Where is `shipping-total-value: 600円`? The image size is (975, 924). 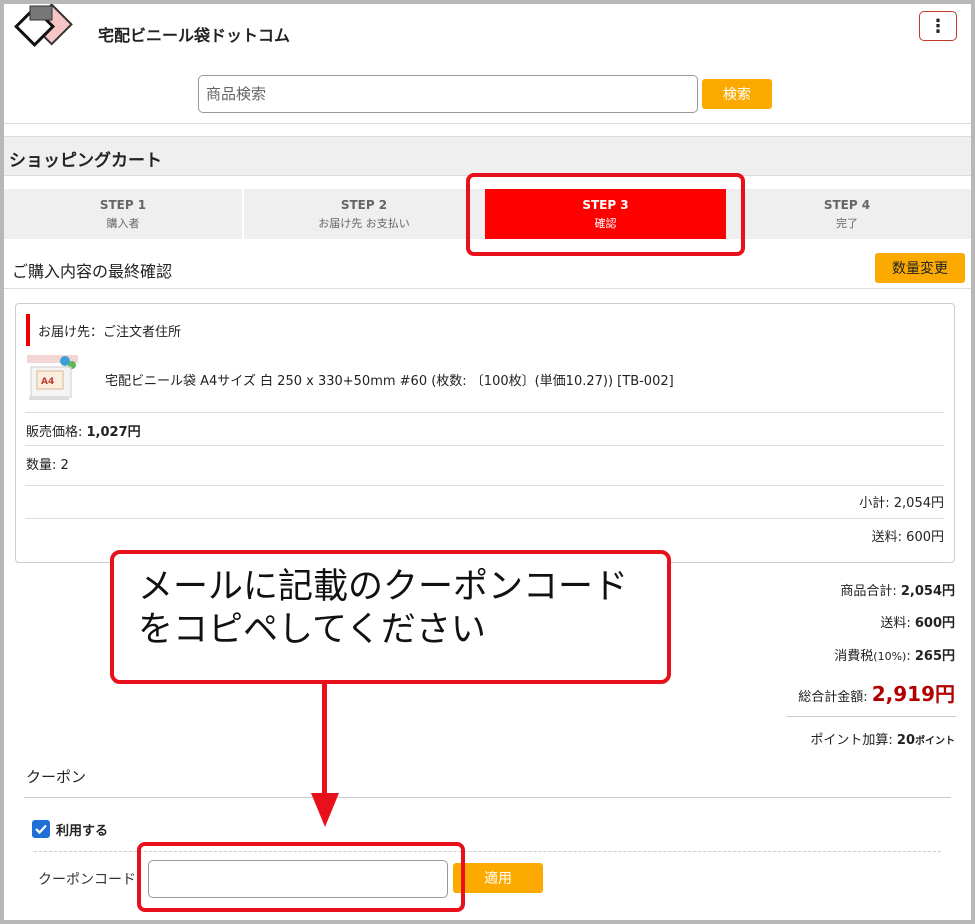
shipping-total-value: 600円 is located at coordinates (934, 623).